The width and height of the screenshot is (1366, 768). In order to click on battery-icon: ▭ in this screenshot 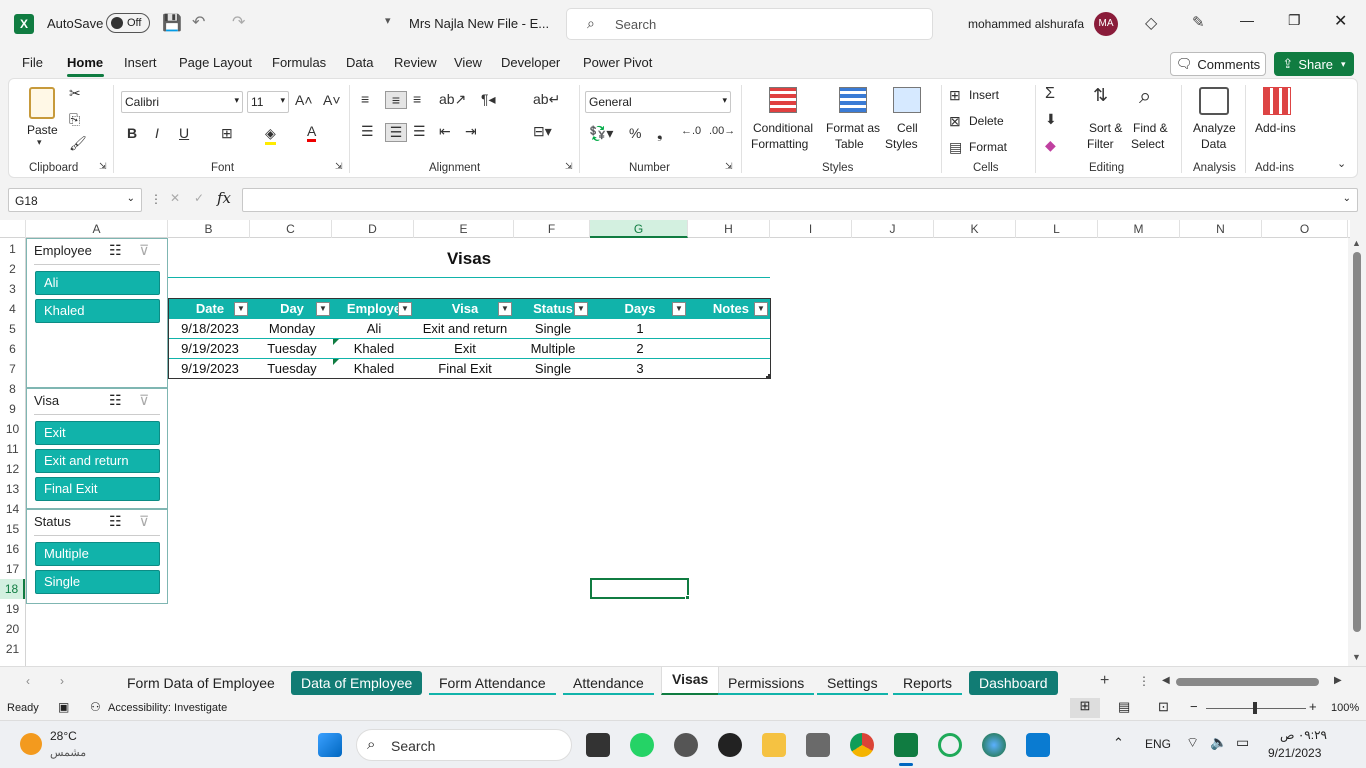, I will do `click(1242, 742)`.